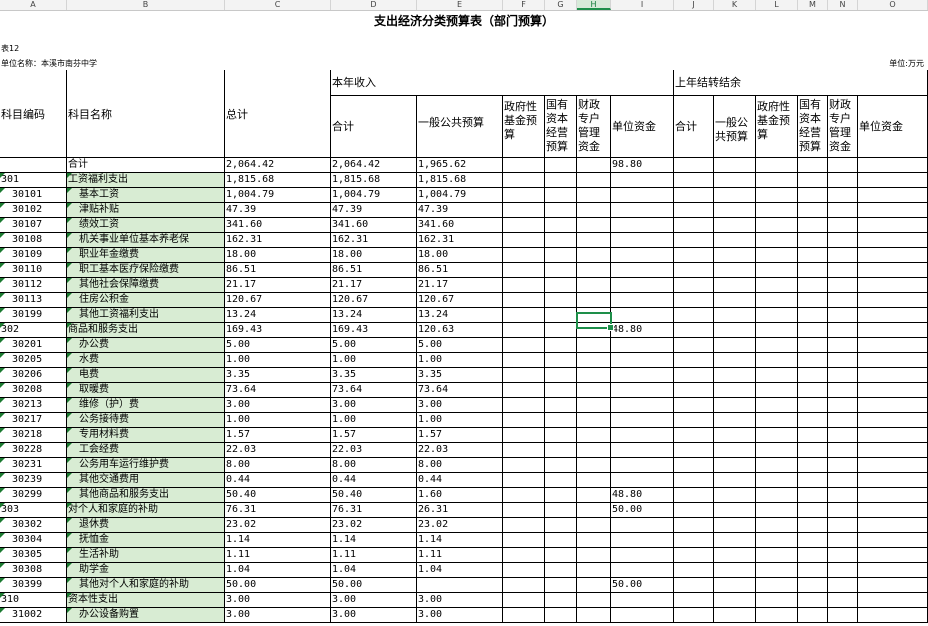  Describe the element at coordinates (33, 240) in the screenshot. I see `row-code: 30108` at that location.